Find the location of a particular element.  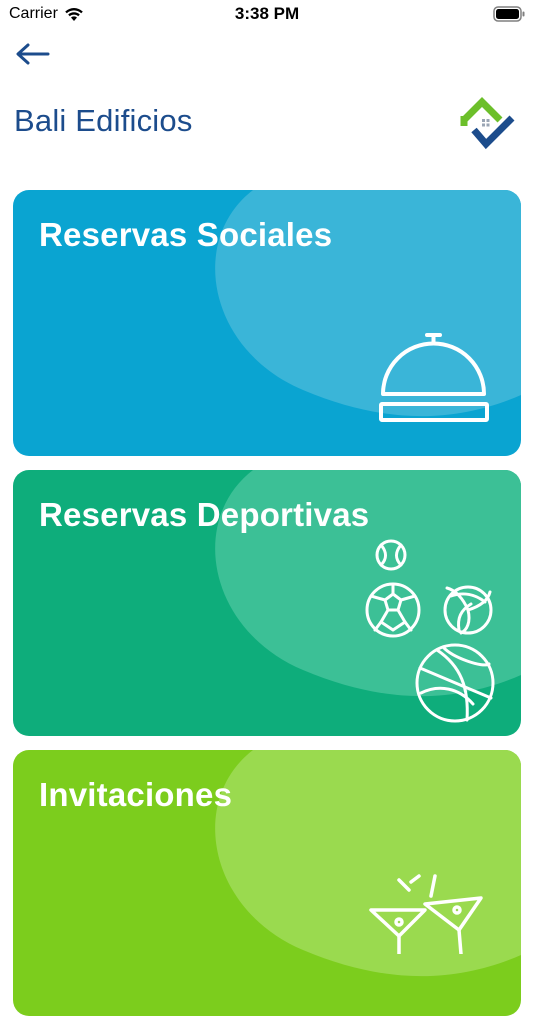

logo-icon is located at coordinates (487, 123).